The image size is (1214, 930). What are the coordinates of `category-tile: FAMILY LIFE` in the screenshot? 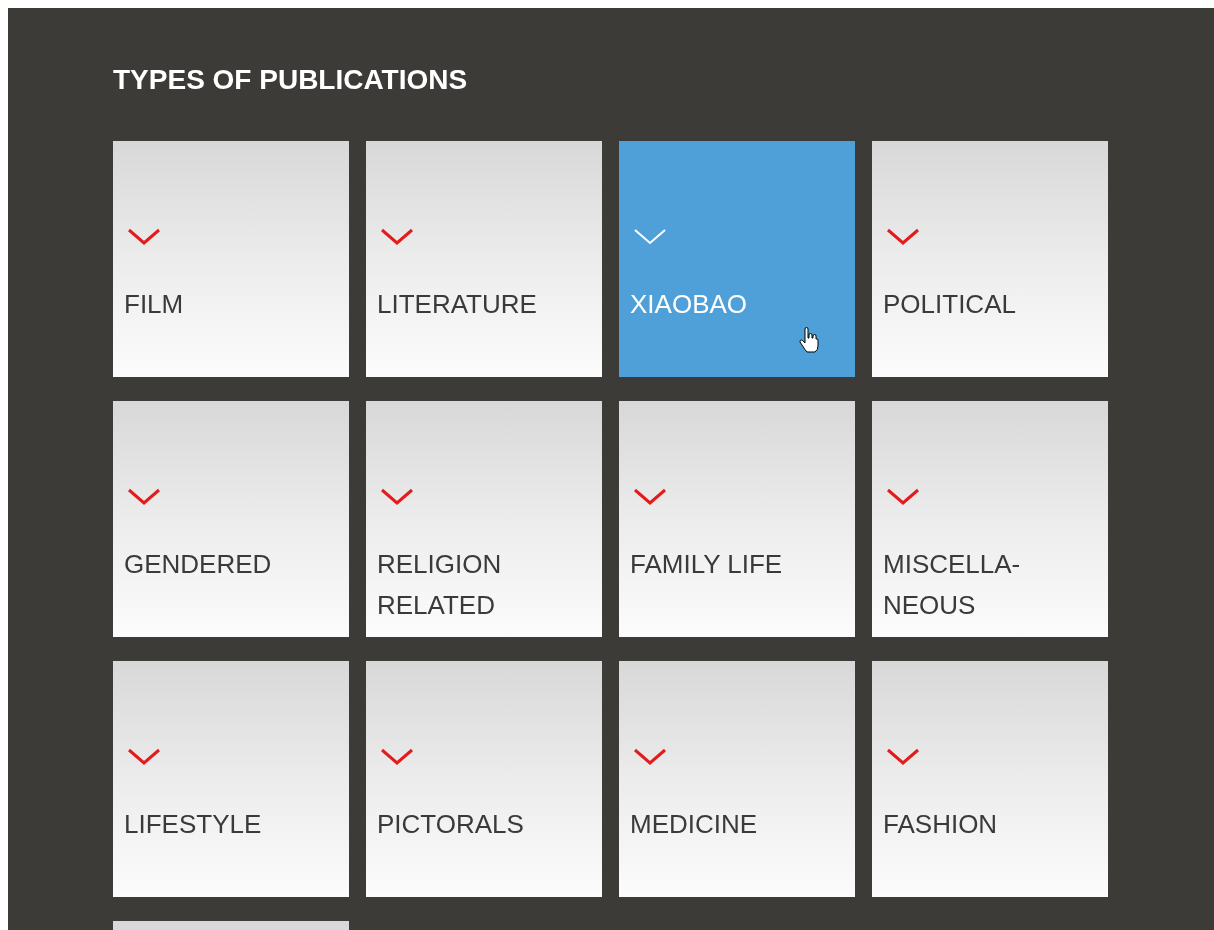 It's located at (737, 519).